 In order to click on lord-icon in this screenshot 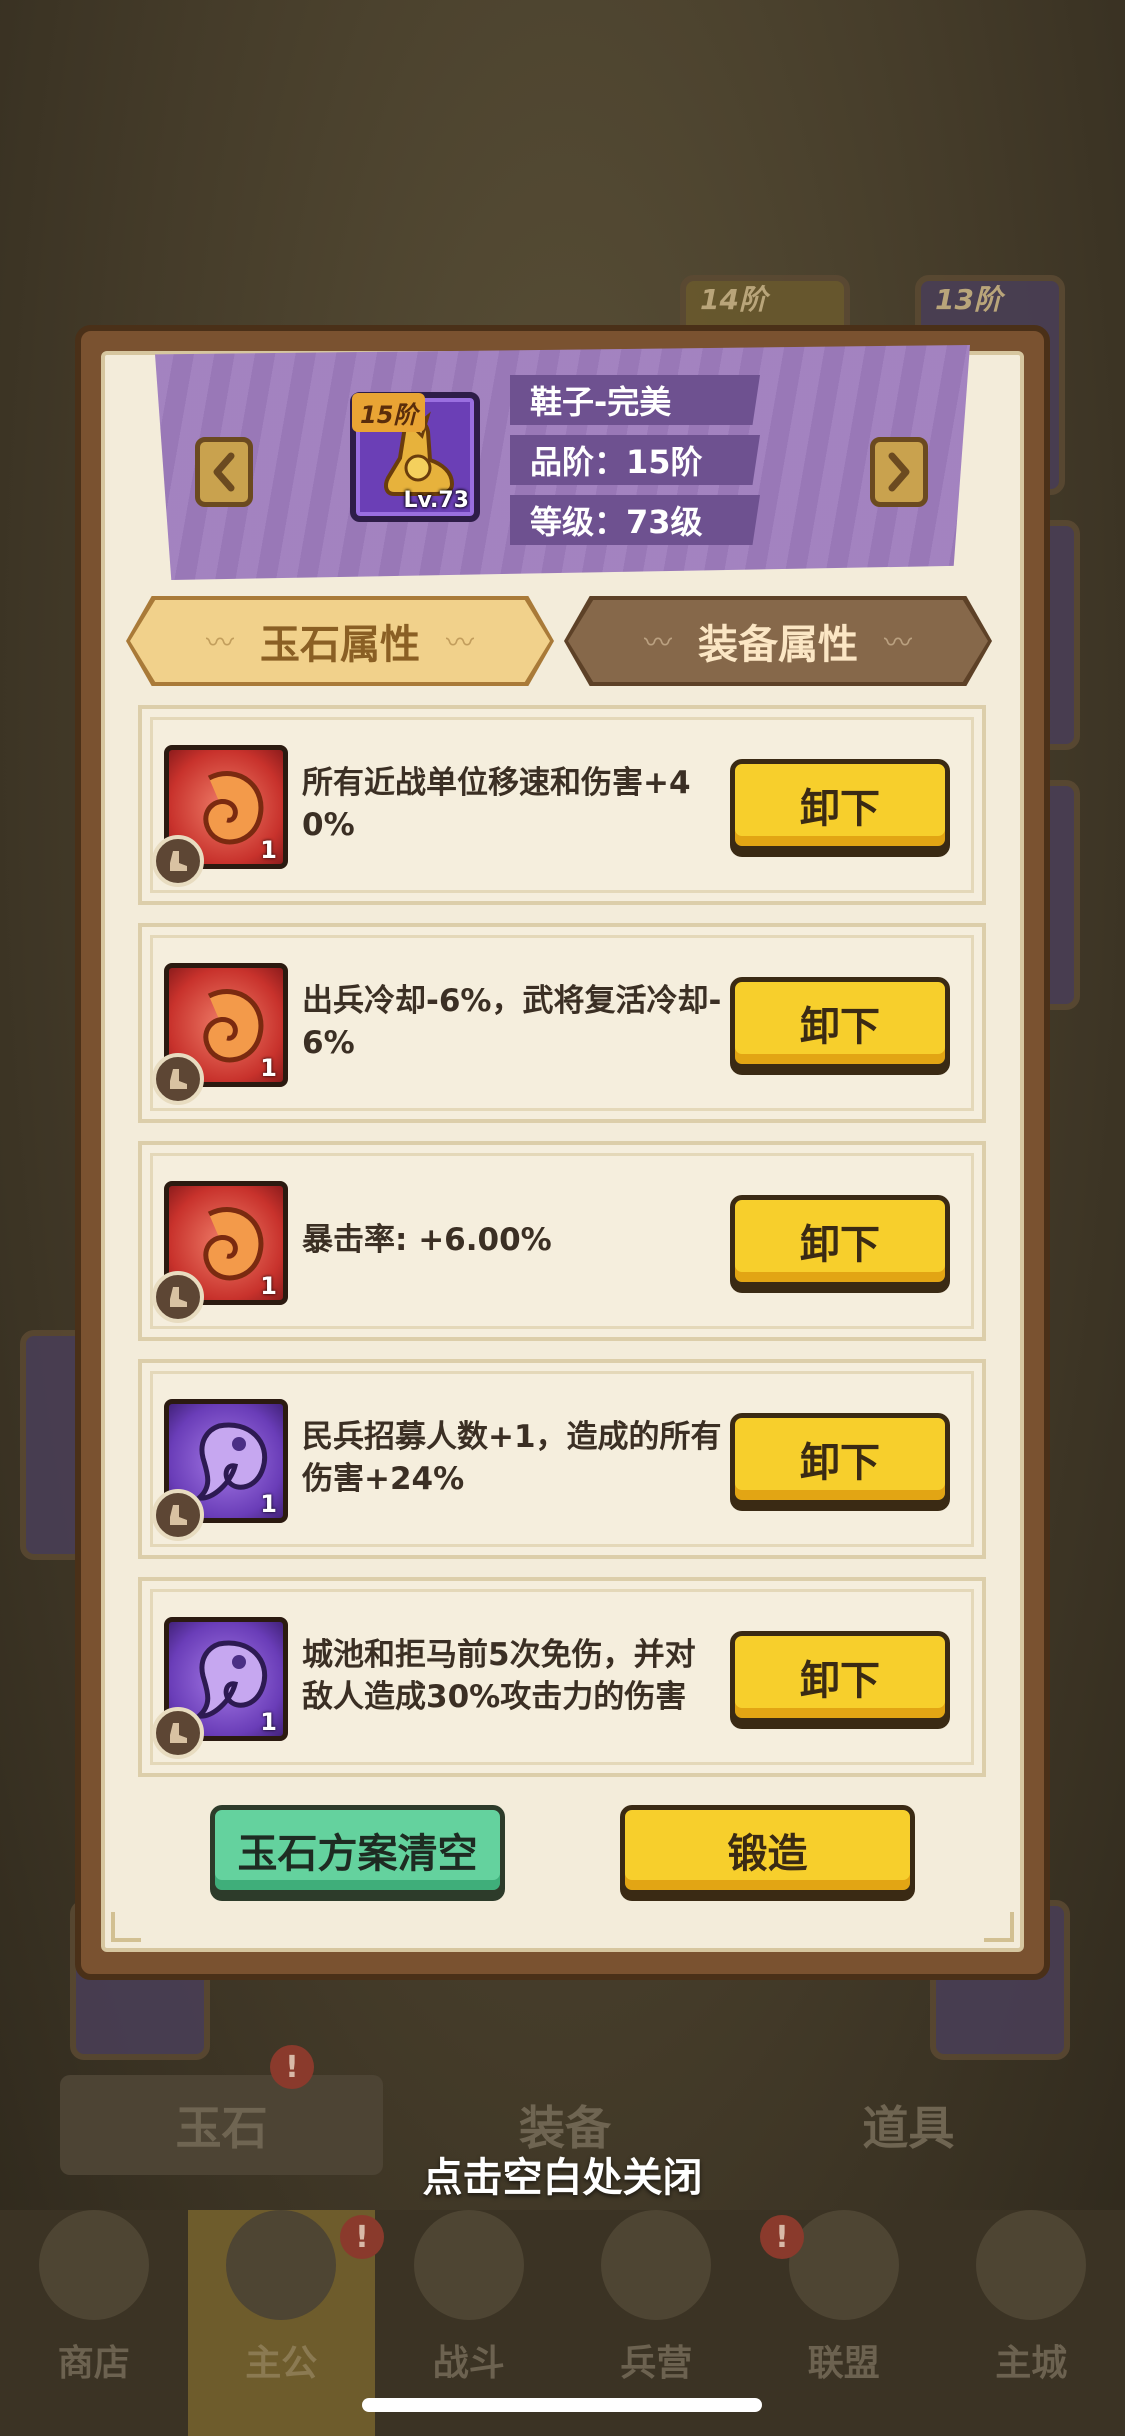, I will do `click(281, 2265)`.